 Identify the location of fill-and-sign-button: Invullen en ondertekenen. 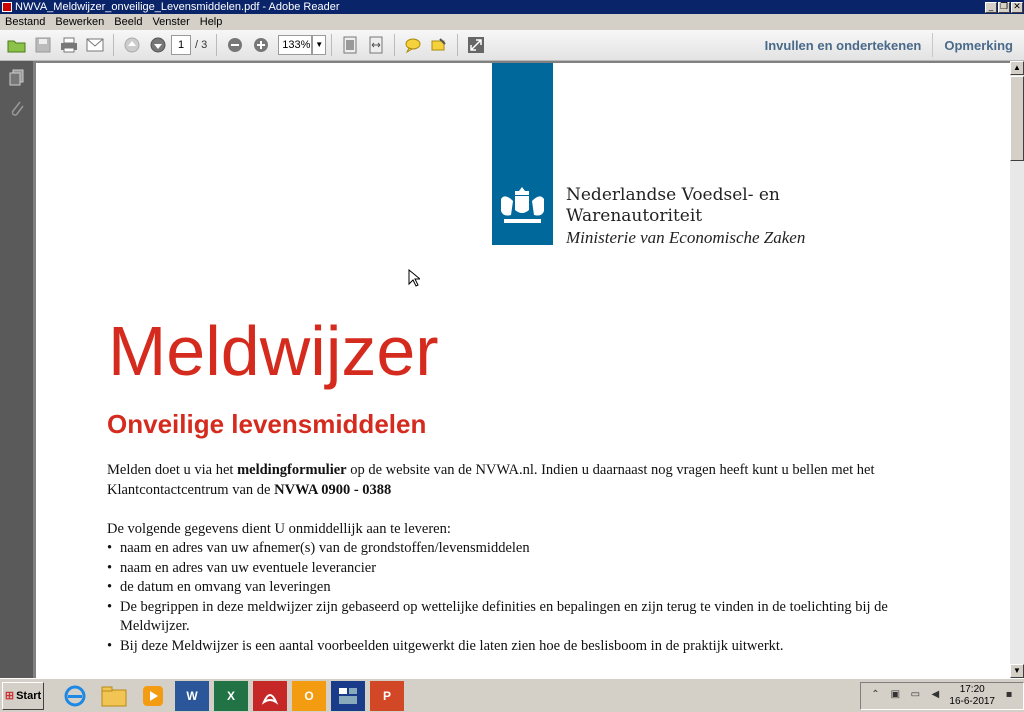
(843, 45).